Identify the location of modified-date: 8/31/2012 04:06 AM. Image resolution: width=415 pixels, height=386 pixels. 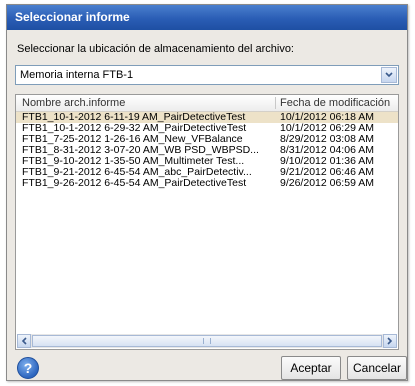
(327, 150).